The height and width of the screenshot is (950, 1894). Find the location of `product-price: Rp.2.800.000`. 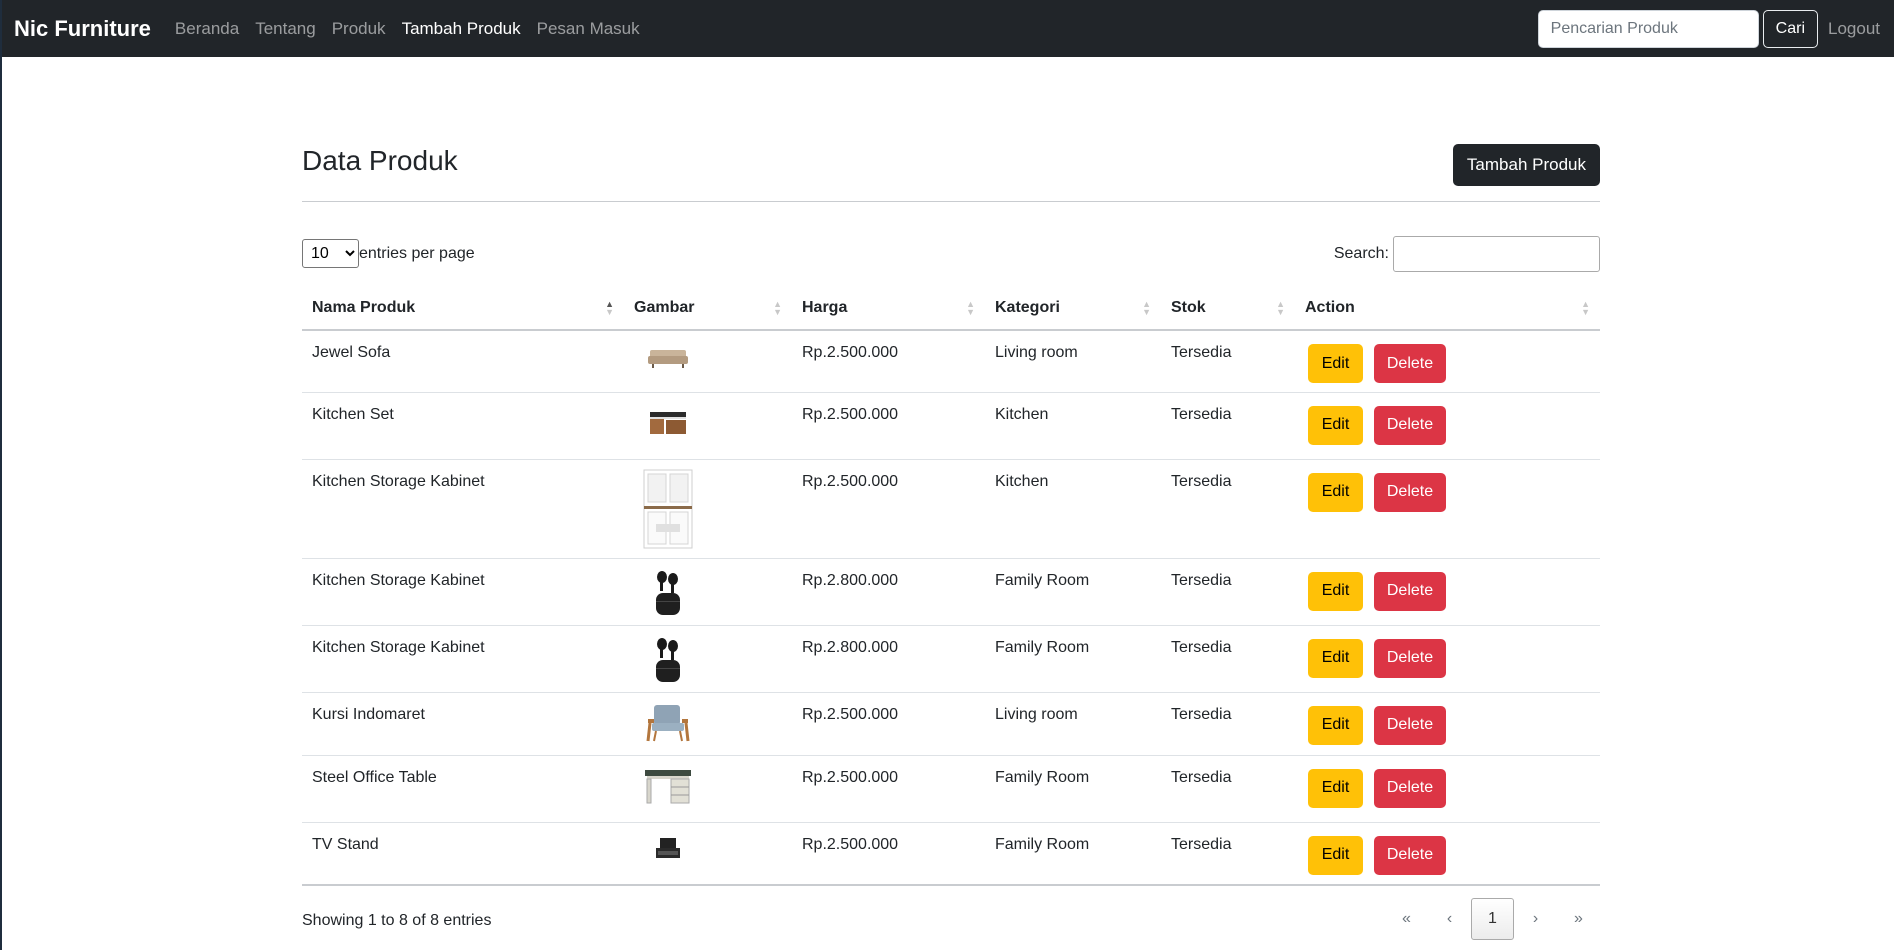

product-price: Rp.2.800.000 is located at coordinates (888, 659).